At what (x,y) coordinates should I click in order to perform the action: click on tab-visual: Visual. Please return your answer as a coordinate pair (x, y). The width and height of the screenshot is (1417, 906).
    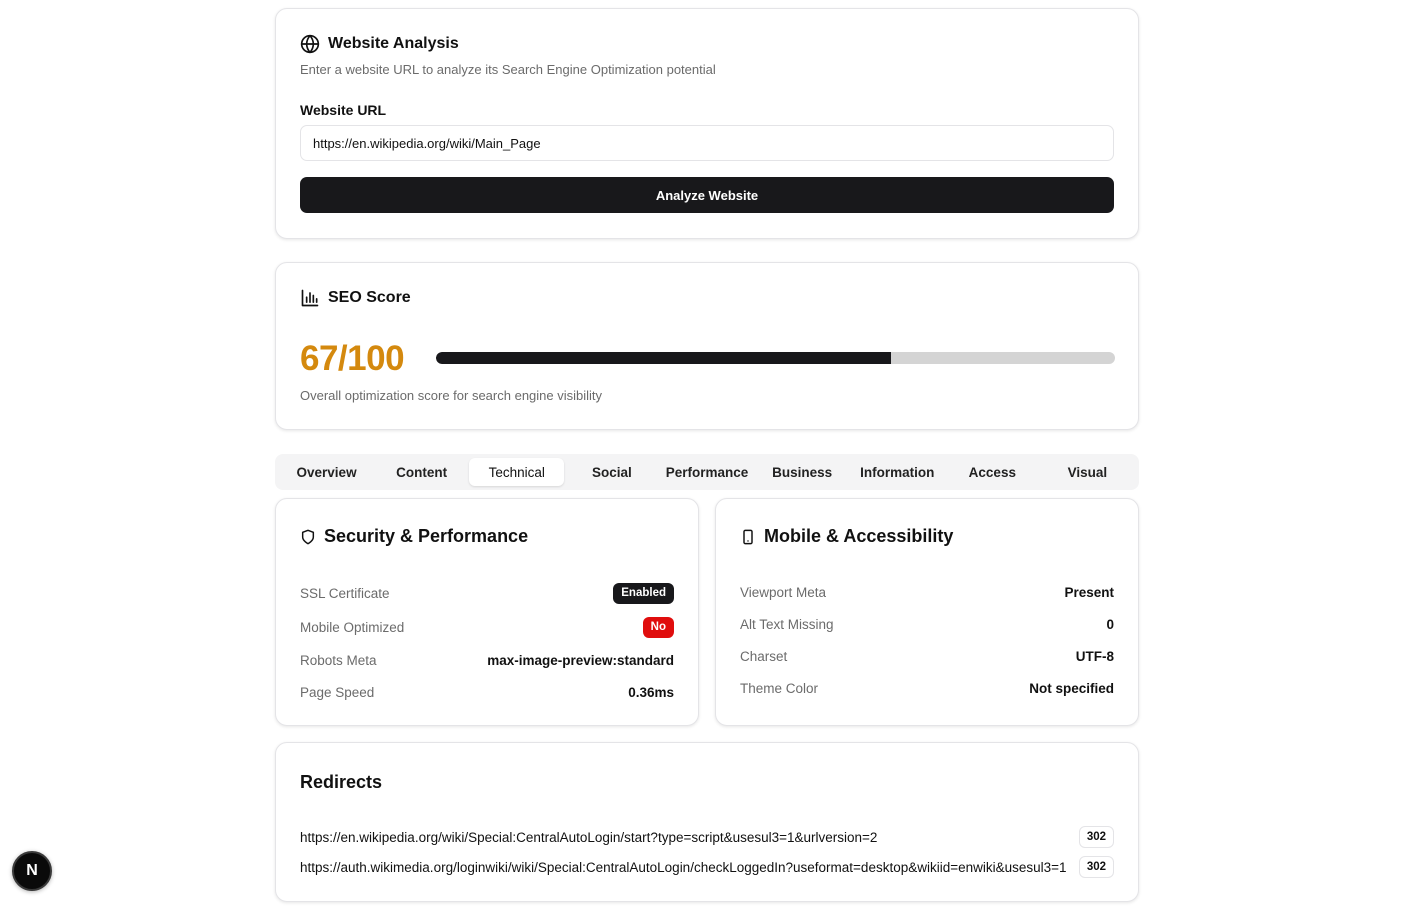
    Looking at the image, I should click on (1087, 472).